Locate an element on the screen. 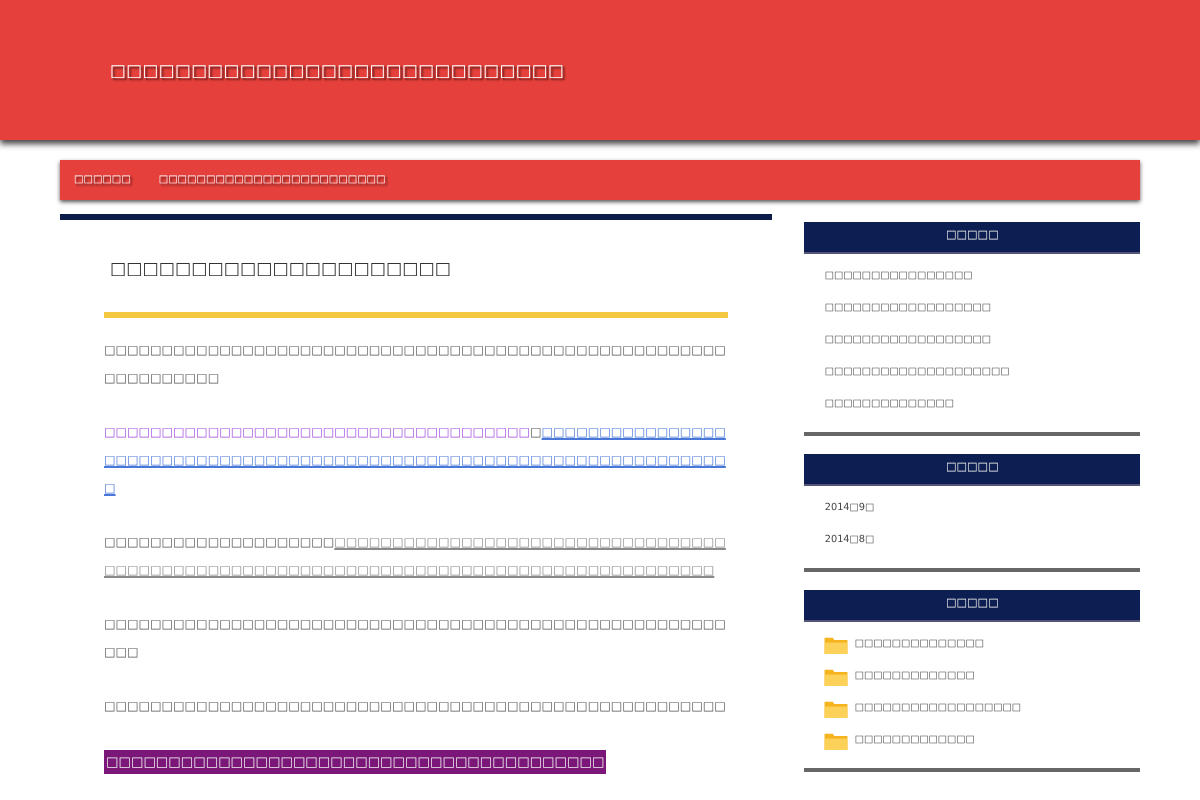 This screenshot has height=800, width=1200. site-title: □□□□□□□□□□□□□□□□□□□□□□□□□□□□ is located at coordinates (337, 70).